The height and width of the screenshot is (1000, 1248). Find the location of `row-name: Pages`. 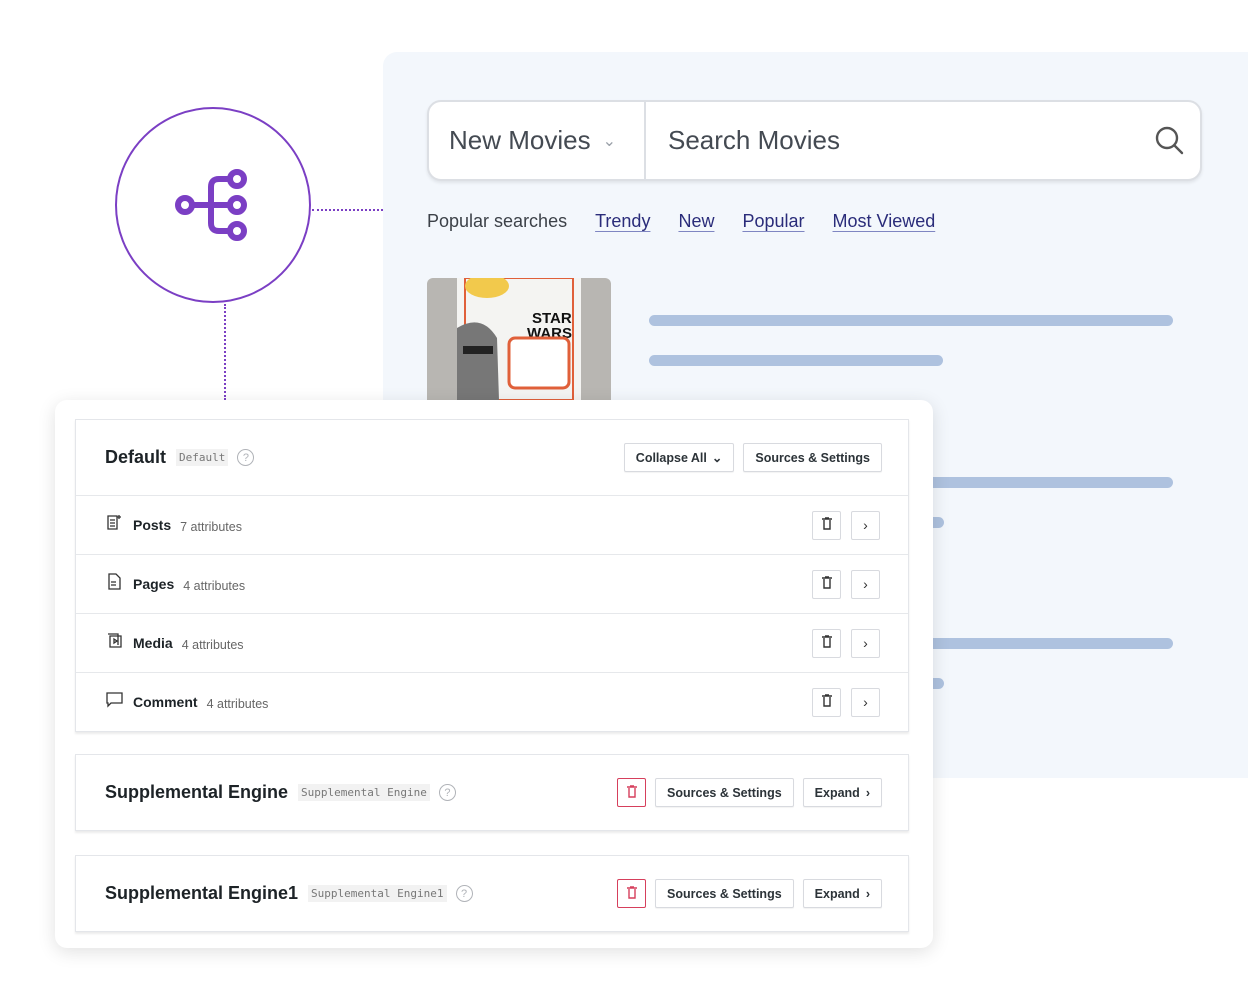

row-name: Pages is located at coordinates (154, 584).